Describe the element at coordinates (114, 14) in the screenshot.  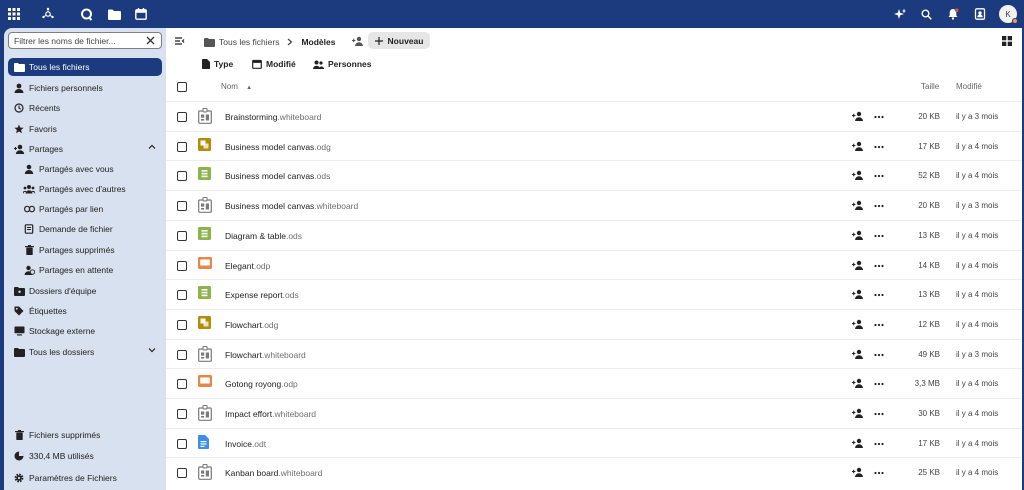
I see `files-icon` at that location.